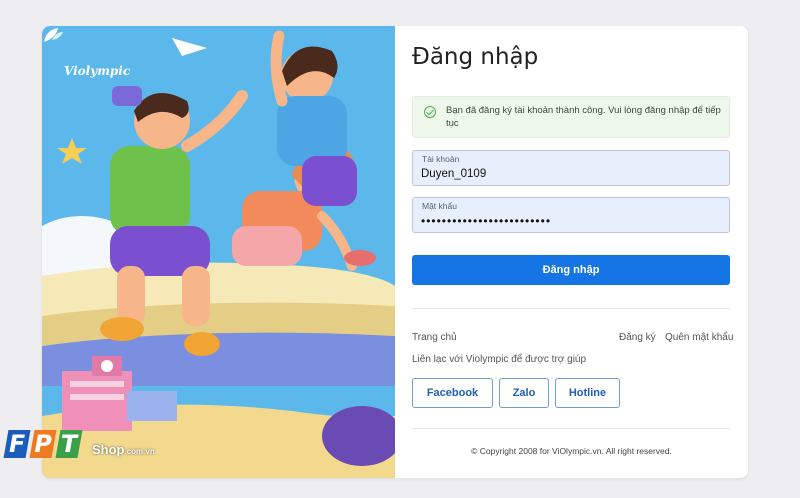 This screenshot has height=498, width=800. Describe the element at coordinates (53, 35) in the screenshot. I see `logo-leaf-icon` at that location.